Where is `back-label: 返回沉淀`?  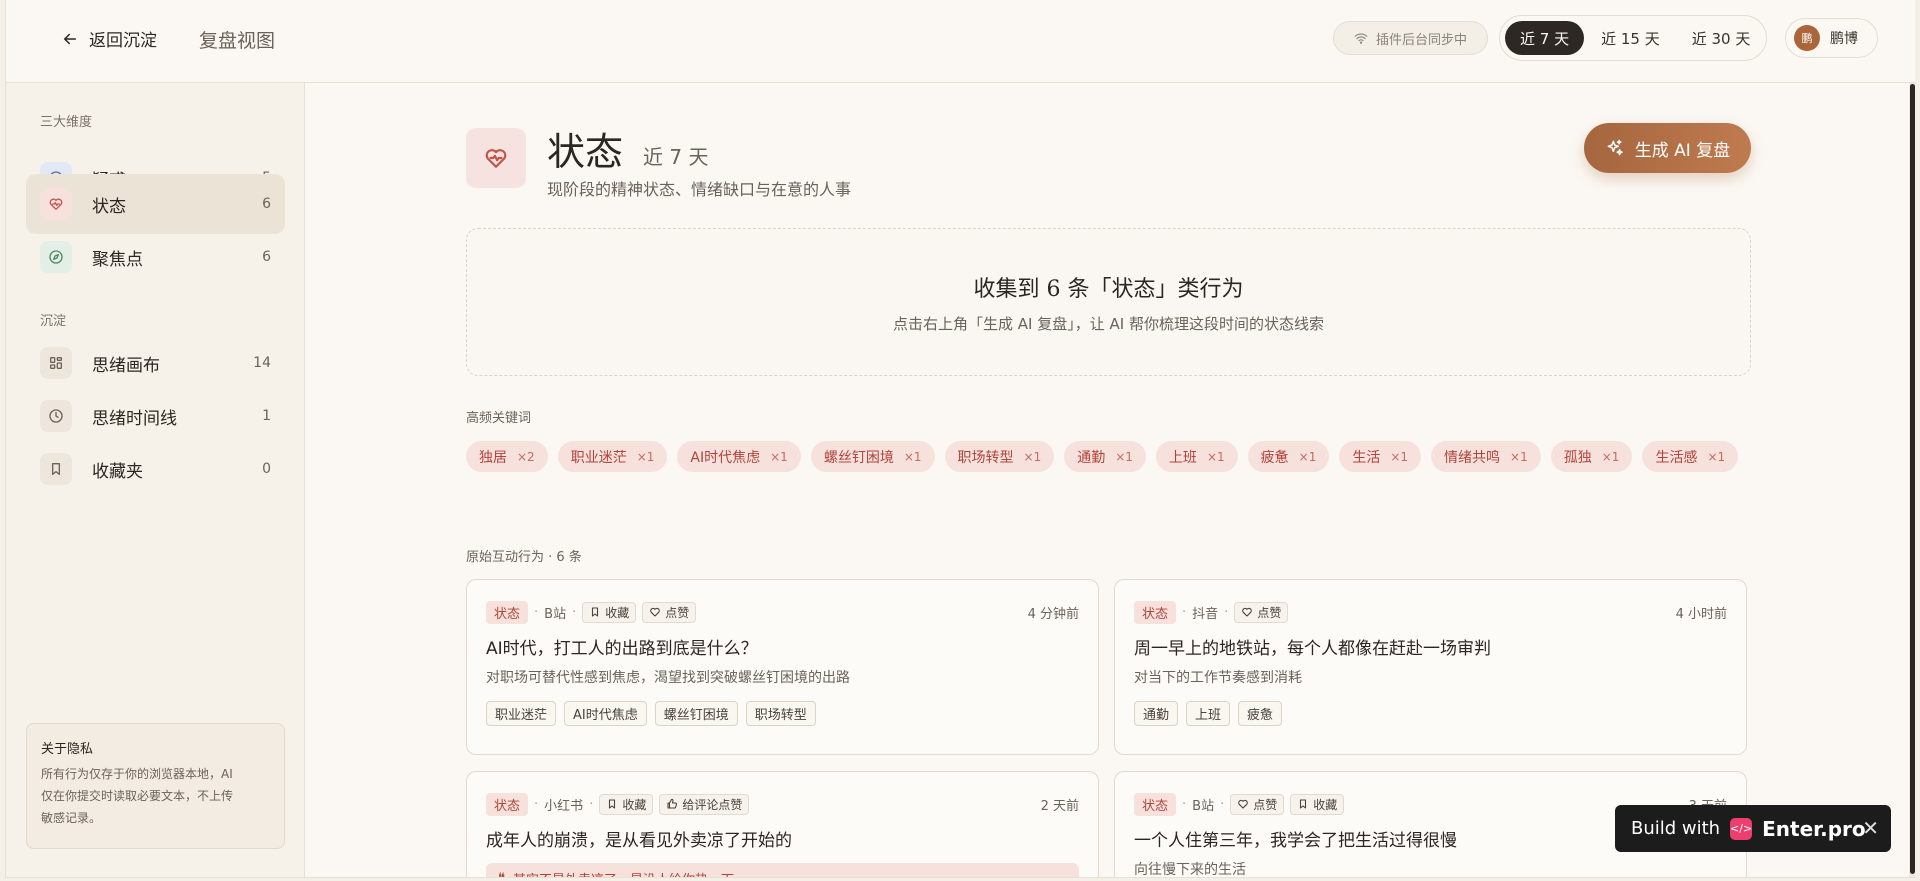 back-label: 返回沉淀 is located at coordinates (123, 41).